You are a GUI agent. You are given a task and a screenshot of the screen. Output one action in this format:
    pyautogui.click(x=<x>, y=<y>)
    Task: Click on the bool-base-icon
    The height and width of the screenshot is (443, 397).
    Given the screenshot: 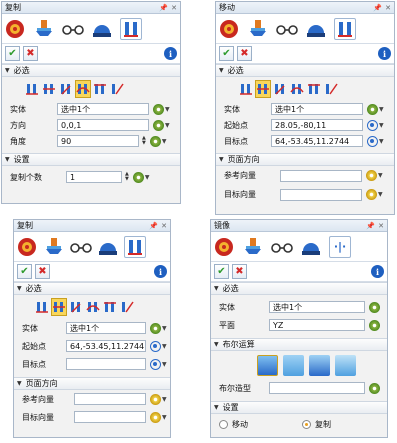 What is the action you would take?
    pyautogui.click(x=267, y=365)
    